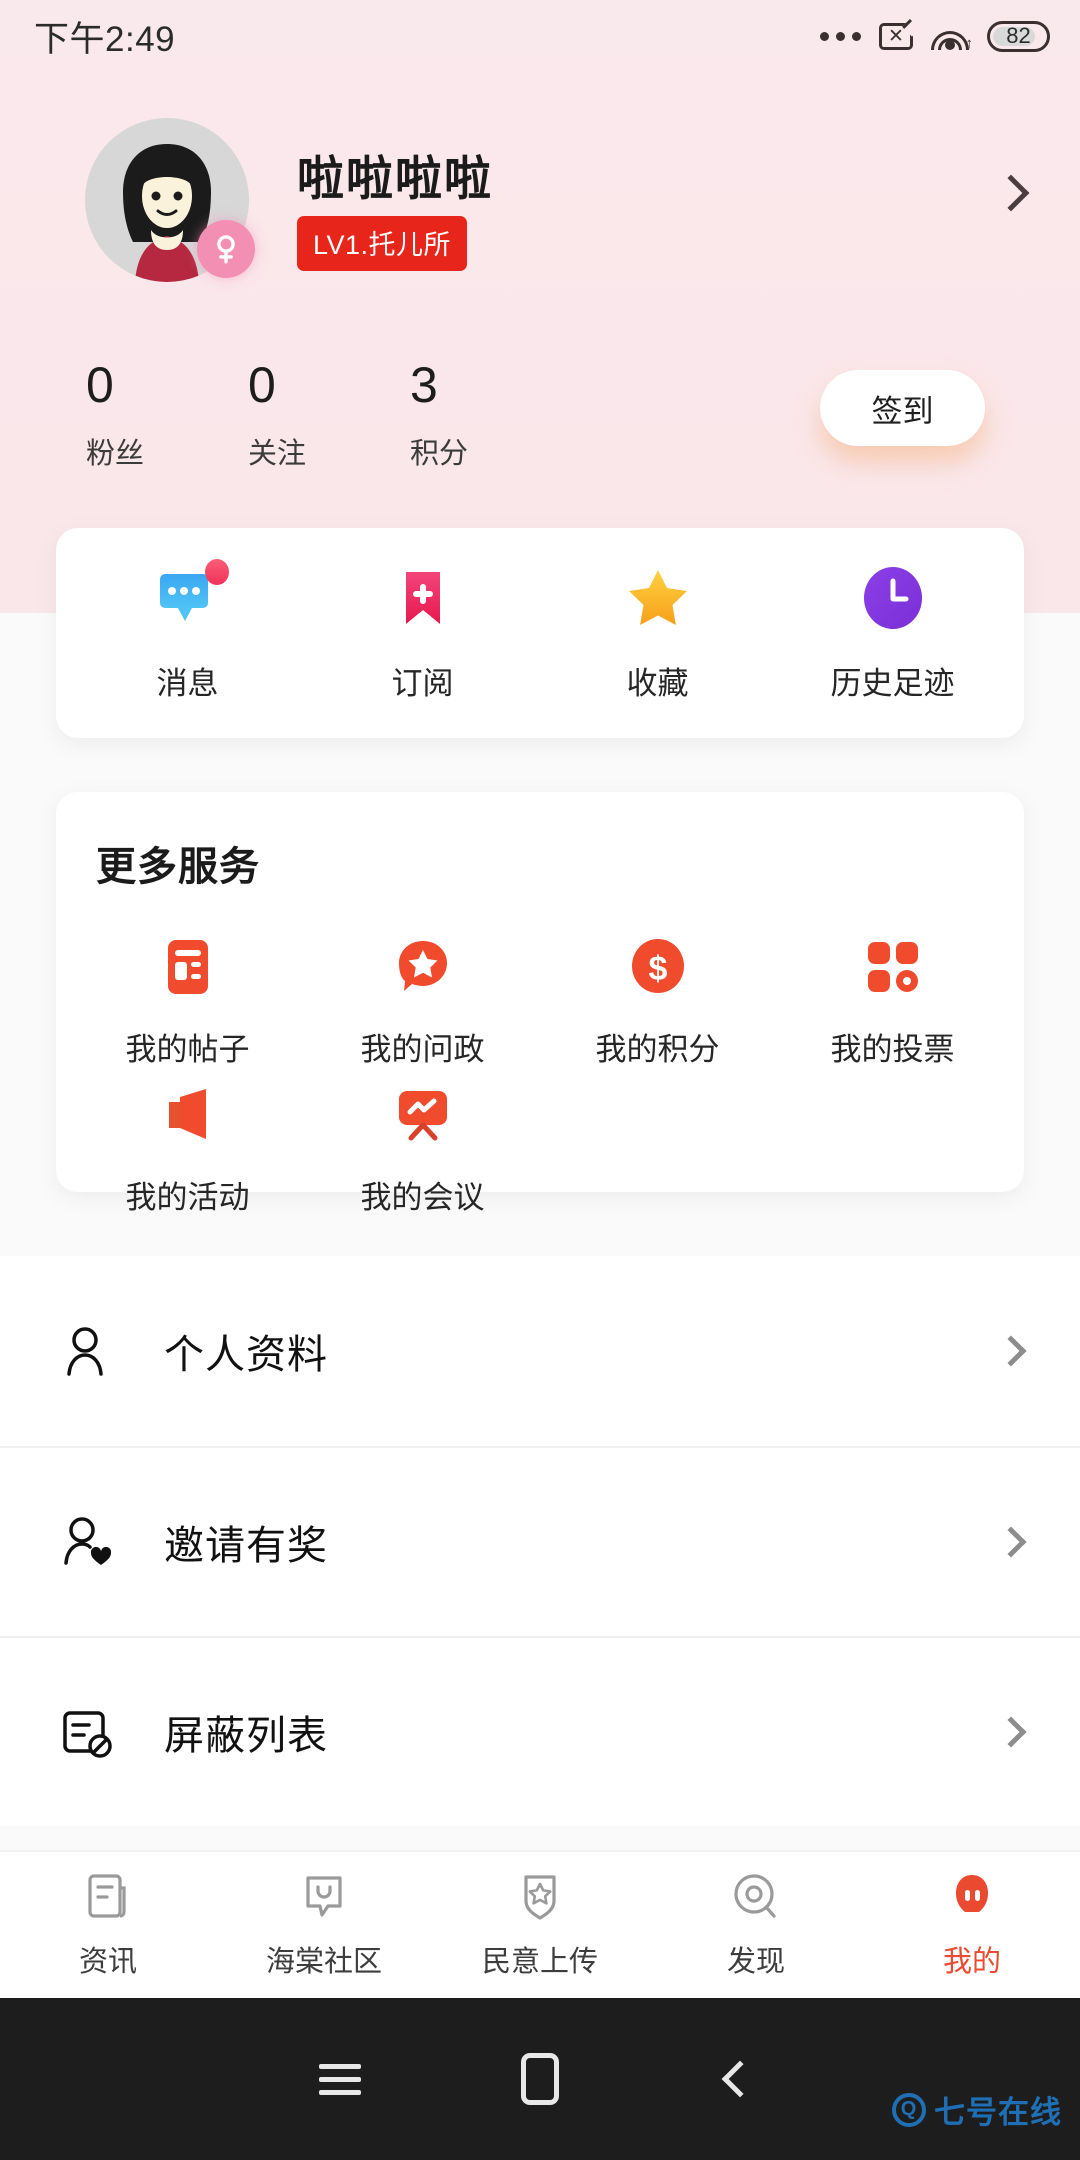  I want to click on back-icon, so click(740, 2079).